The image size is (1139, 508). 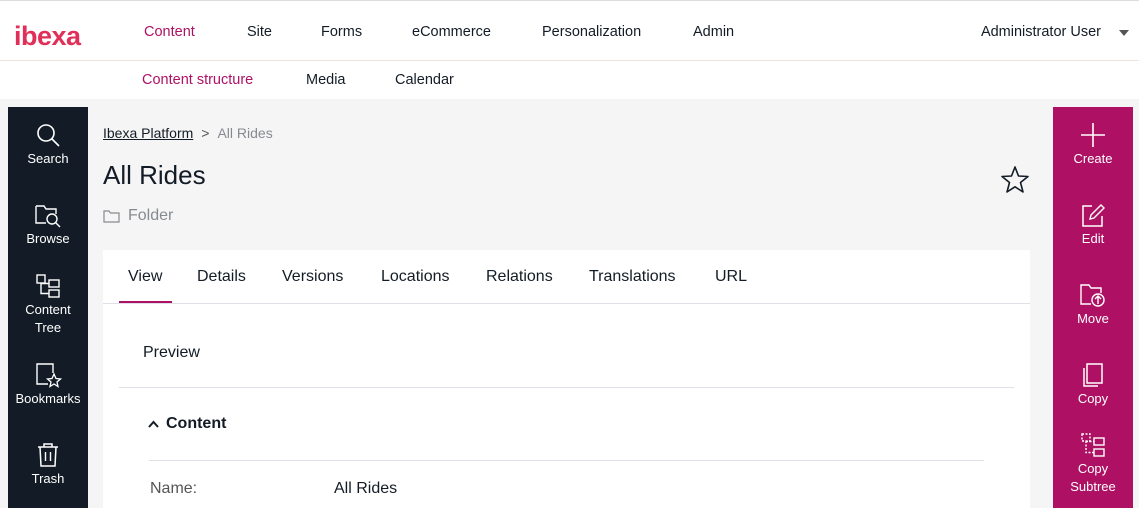 I want to click on field-name-value: All Rides, so click(x=366, y=488).